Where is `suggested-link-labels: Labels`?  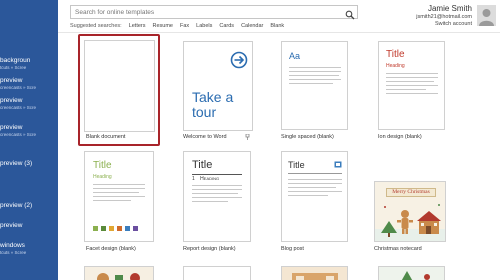
suggested-link-labels: Labels is located at coordinates (204, 26).